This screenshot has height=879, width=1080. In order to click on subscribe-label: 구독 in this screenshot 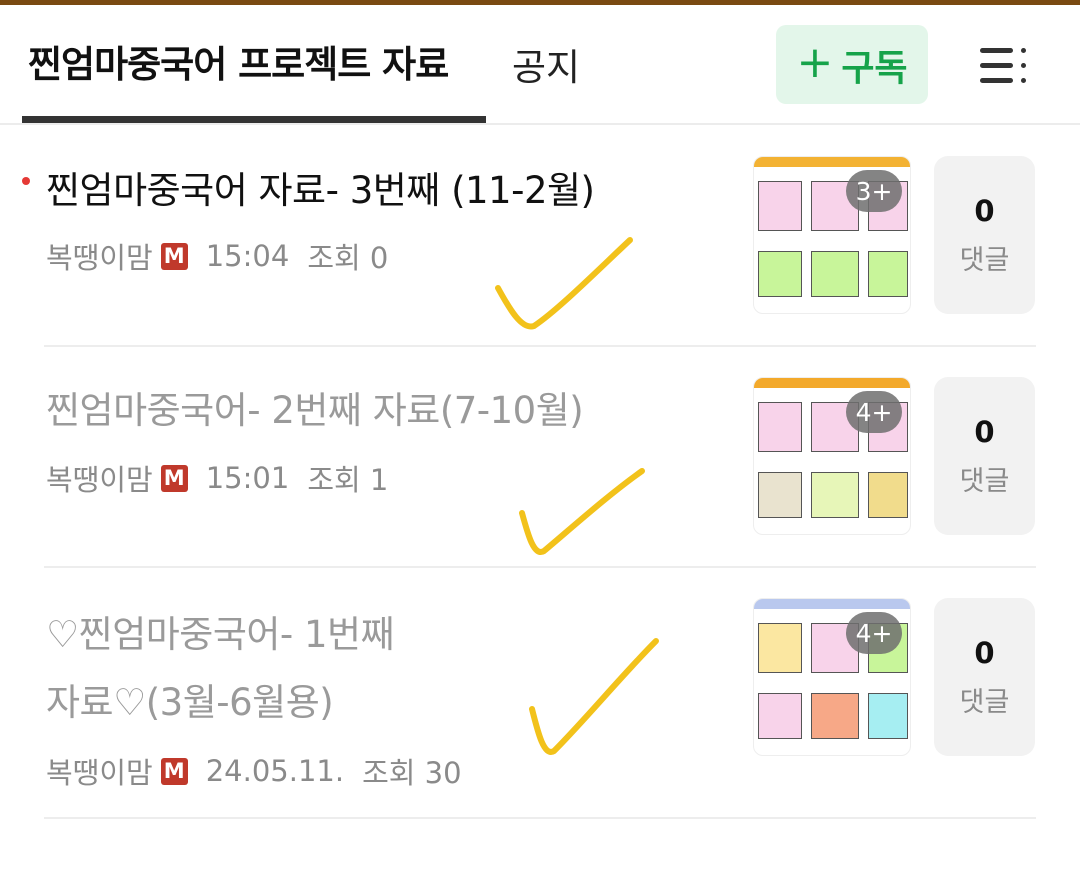, I will do `click(874, 68)`.